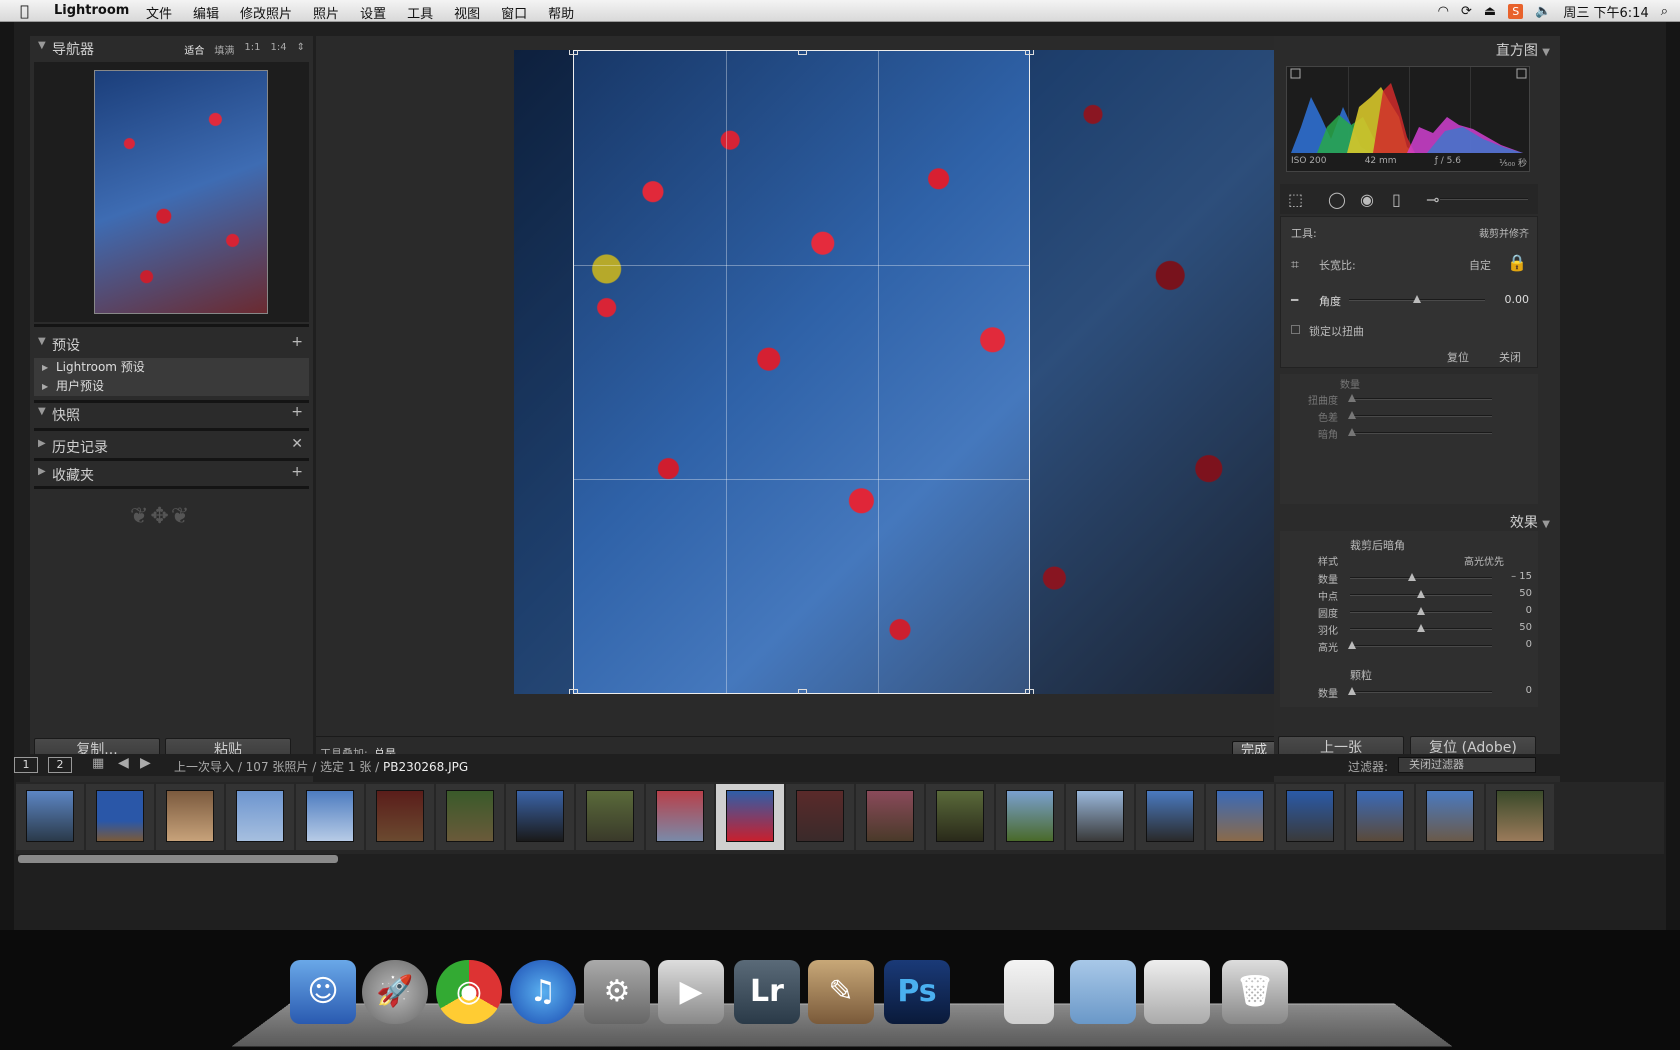  What do you see at coordinates (1605, 11) in the screenshot?
I see `clock: 周三 下午6:14` at bounding box center [1605, 11].